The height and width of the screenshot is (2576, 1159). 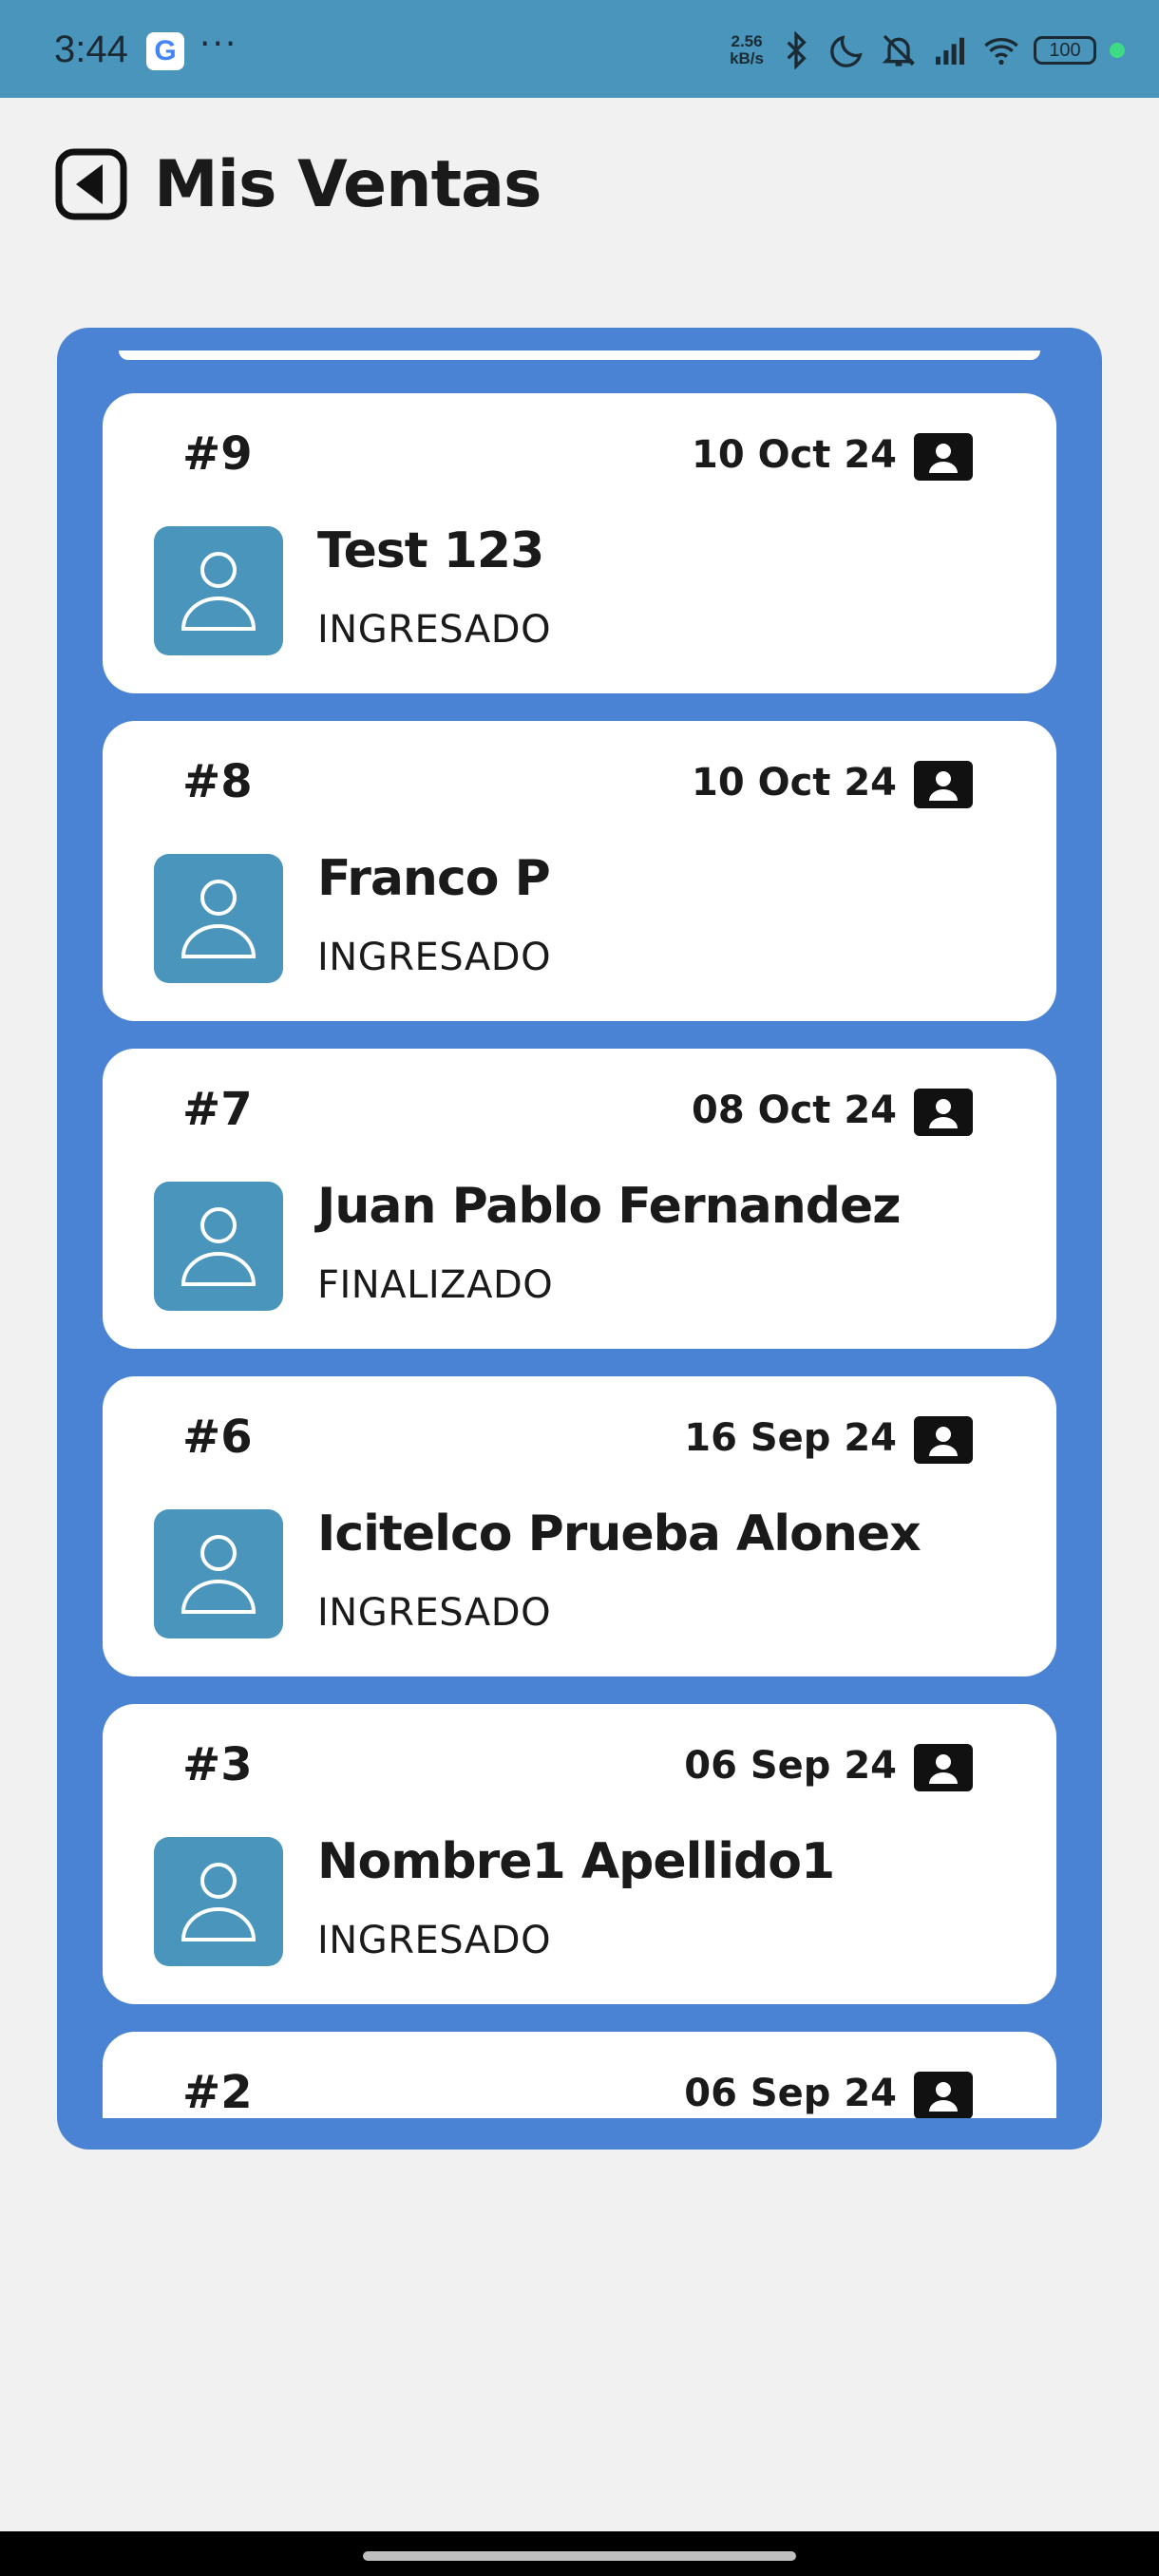 What do you see at coordinates (579, 543) in the screenshot?
I see `sale-card: #9 10 Oct 24 Test 123 INGRESADO` at bounding box center [579, 543].